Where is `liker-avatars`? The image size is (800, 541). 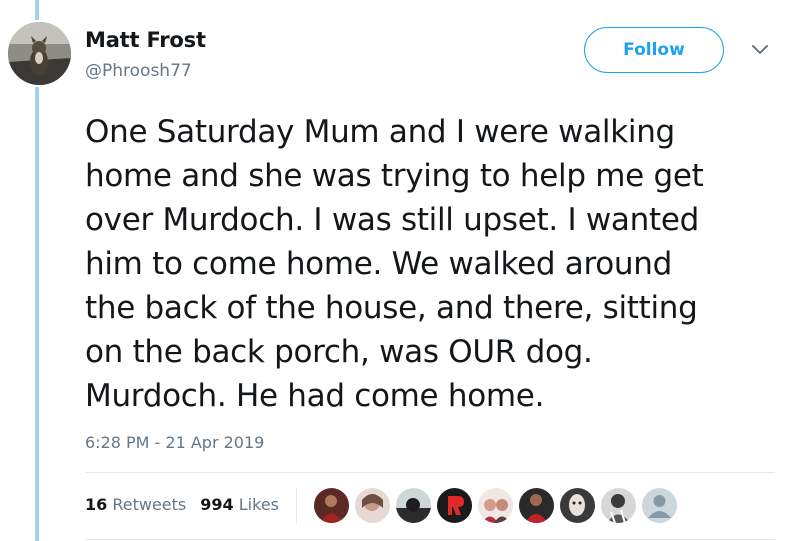 liker-avatars is located at coordinates (495, 506).